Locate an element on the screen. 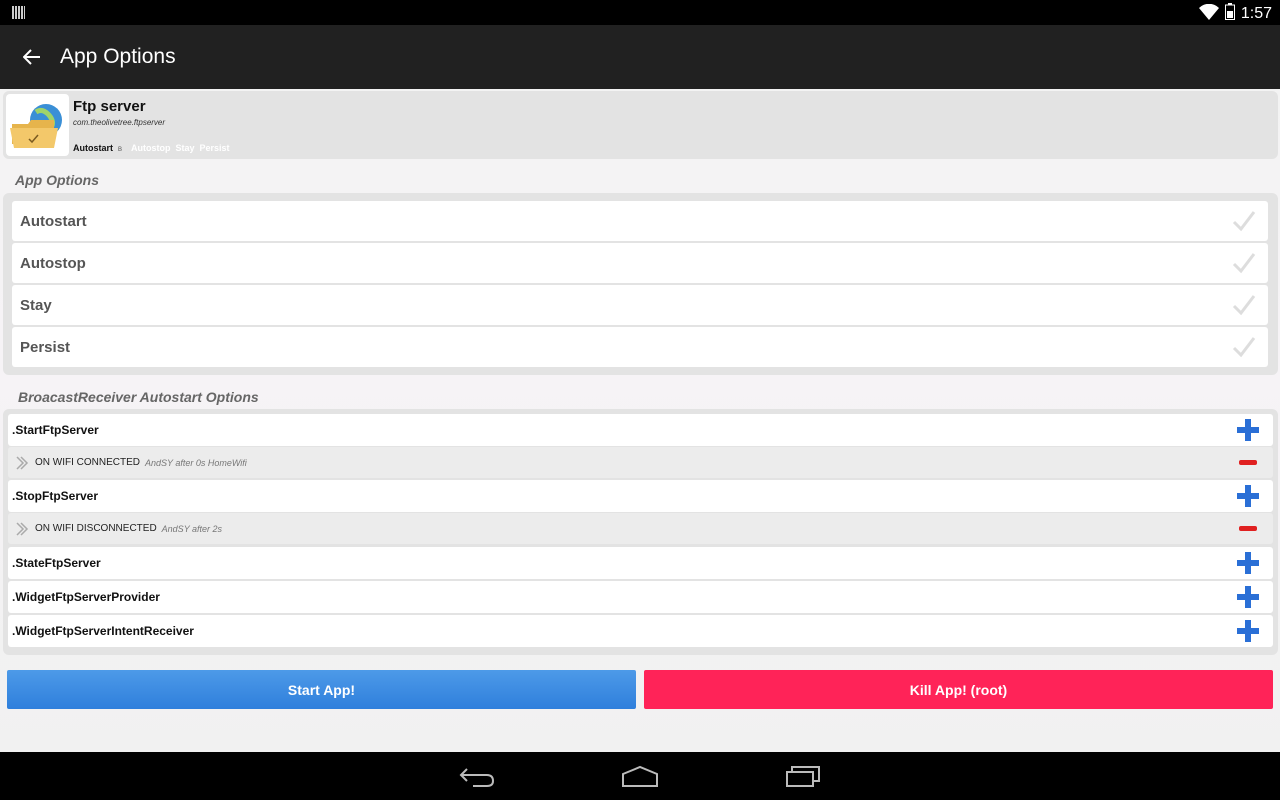  receiver-row: .WidgetFtpServerIntentReceiver is located at coordinates (640, 631).